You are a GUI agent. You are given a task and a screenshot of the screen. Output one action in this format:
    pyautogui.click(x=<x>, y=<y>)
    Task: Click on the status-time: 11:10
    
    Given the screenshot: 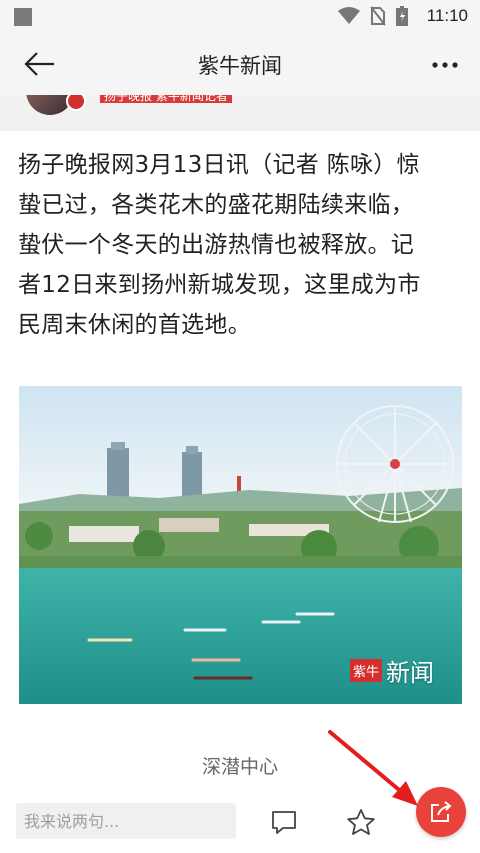 What is the action you would take?
    pyautogui.click(x=447, y=15)
    